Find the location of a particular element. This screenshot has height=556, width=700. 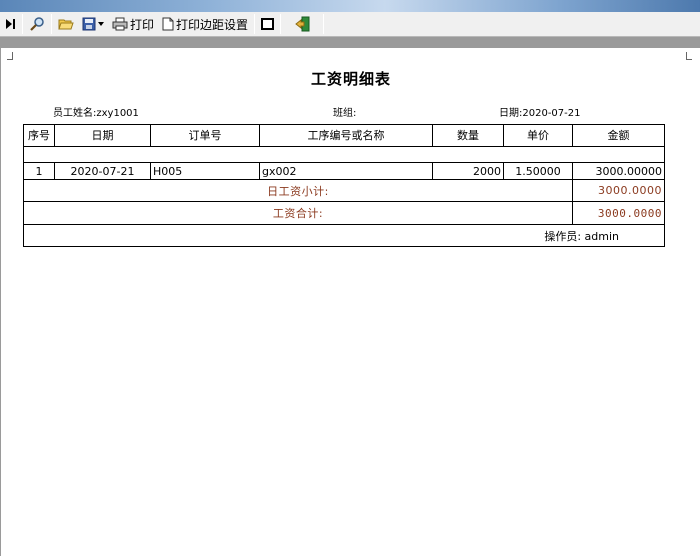

window-frame-icon is located at coordinates (268, 24).